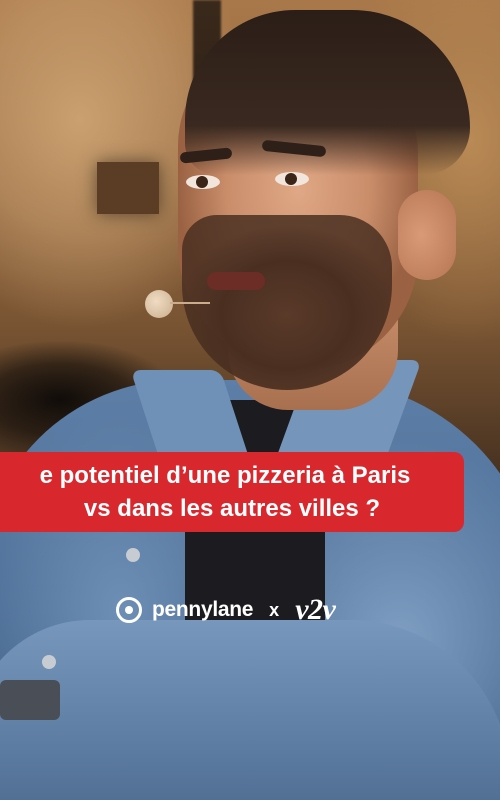  What do you see at coordinates (203, 609) in the screenshot?
I see `pennylane-wordmark: pennylane` at bounding box center [203, 609].